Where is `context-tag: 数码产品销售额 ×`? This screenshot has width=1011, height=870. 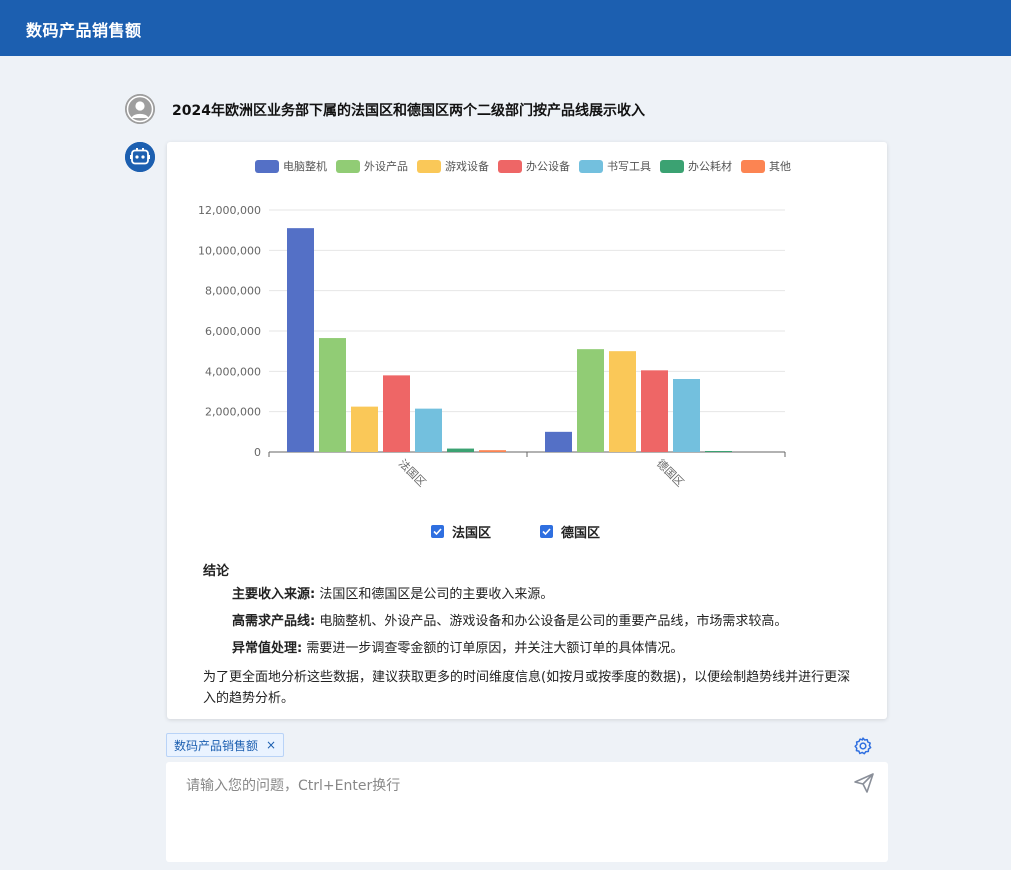
context-tag: 数码产品销售额 × is located at coordinates (225, 745).